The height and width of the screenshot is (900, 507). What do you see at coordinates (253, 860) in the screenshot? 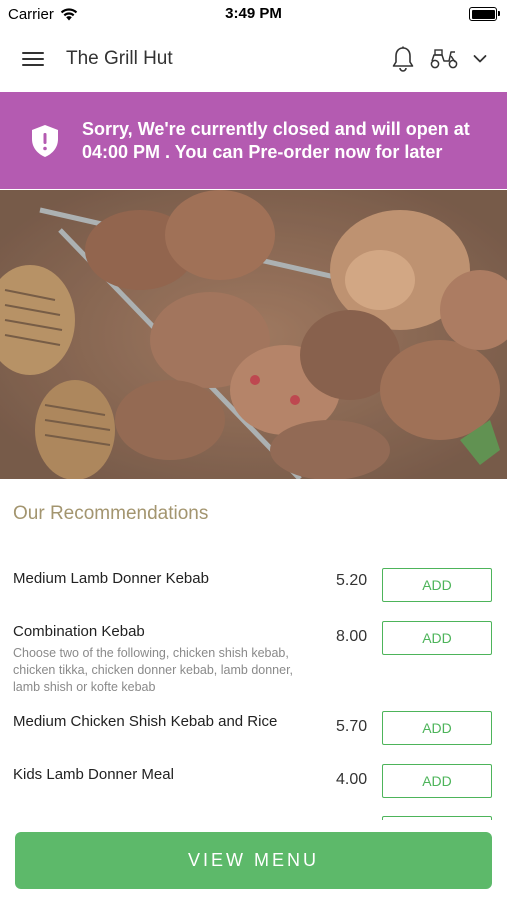
I see `view-menu-button: VIEW MENU` at bounding box center [253, 860].